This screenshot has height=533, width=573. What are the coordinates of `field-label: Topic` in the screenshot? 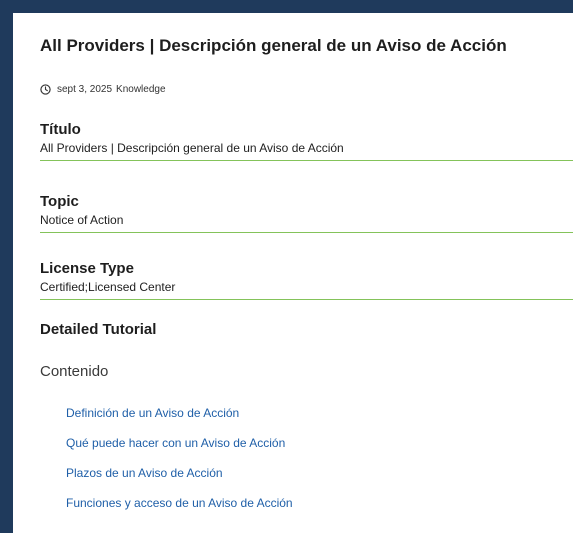 It's located at (59, 201).